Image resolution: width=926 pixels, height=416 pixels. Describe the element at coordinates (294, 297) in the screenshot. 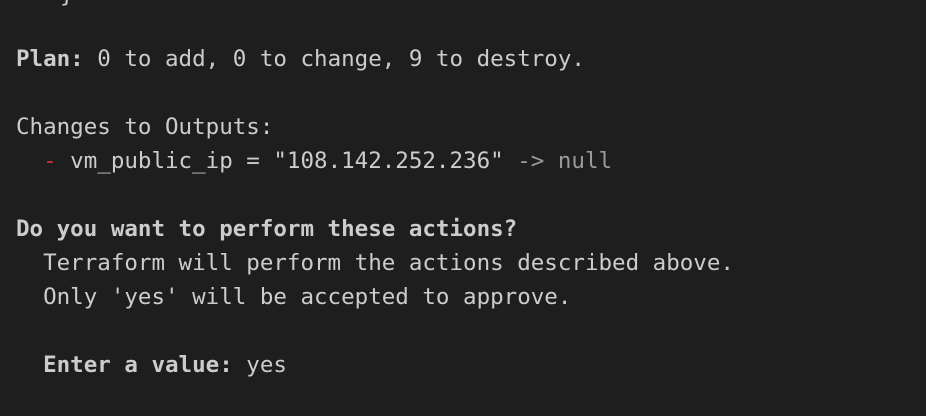

I see `info-line-2: Only 'yes' will be accepted to approve.` at that location.